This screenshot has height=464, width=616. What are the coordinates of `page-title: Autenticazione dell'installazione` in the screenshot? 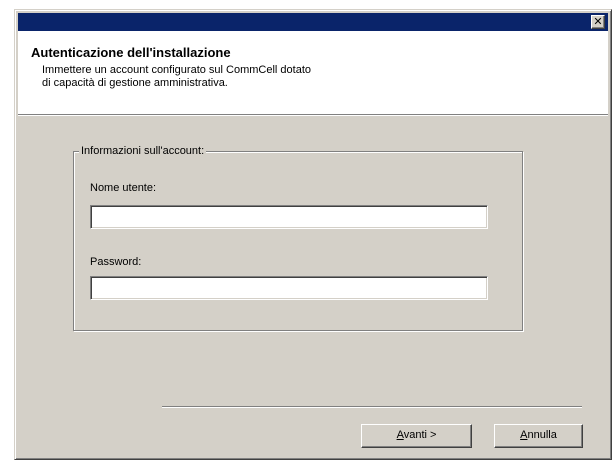 It's located at (131, 52).